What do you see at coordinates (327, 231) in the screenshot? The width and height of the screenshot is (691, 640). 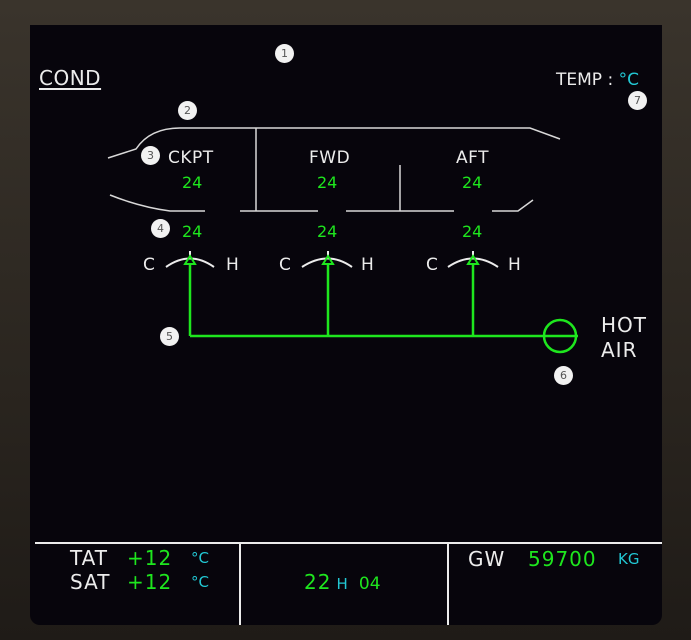 I see `duct-temp-fwd: 24` at bounding box center [327, 231].